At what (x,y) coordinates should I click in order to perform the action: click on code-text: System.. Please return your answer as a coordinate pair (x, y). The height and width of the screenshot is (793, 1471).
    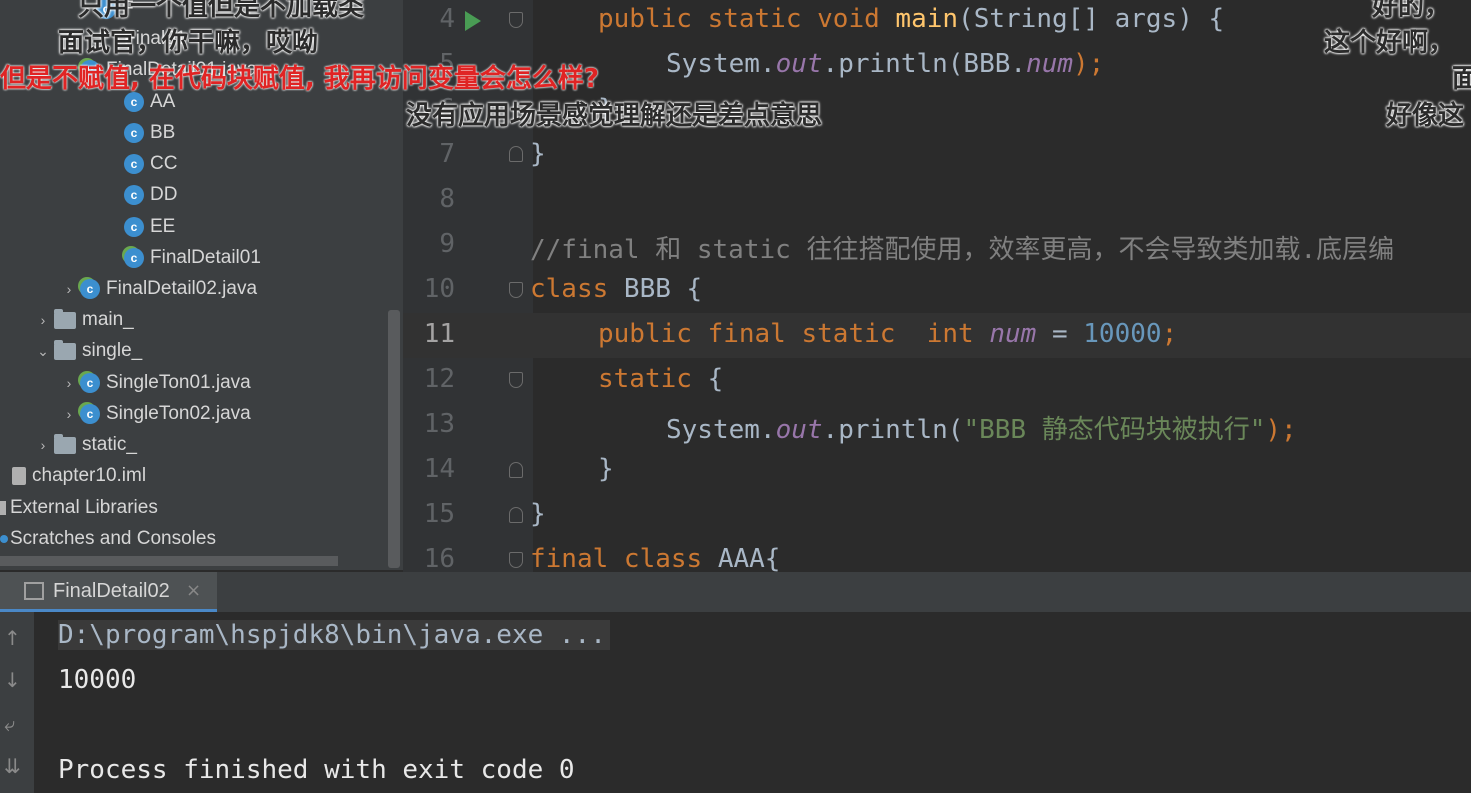
    Looking at the image, I should click on (721, 430).